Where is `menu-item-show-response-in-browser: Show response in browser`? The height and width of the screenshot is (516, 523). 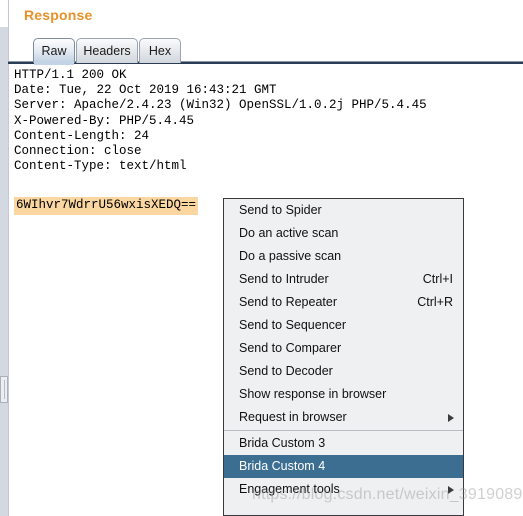
menu-item-show-response-in-browser: Show response in browser is located at coordinates (343, 394).